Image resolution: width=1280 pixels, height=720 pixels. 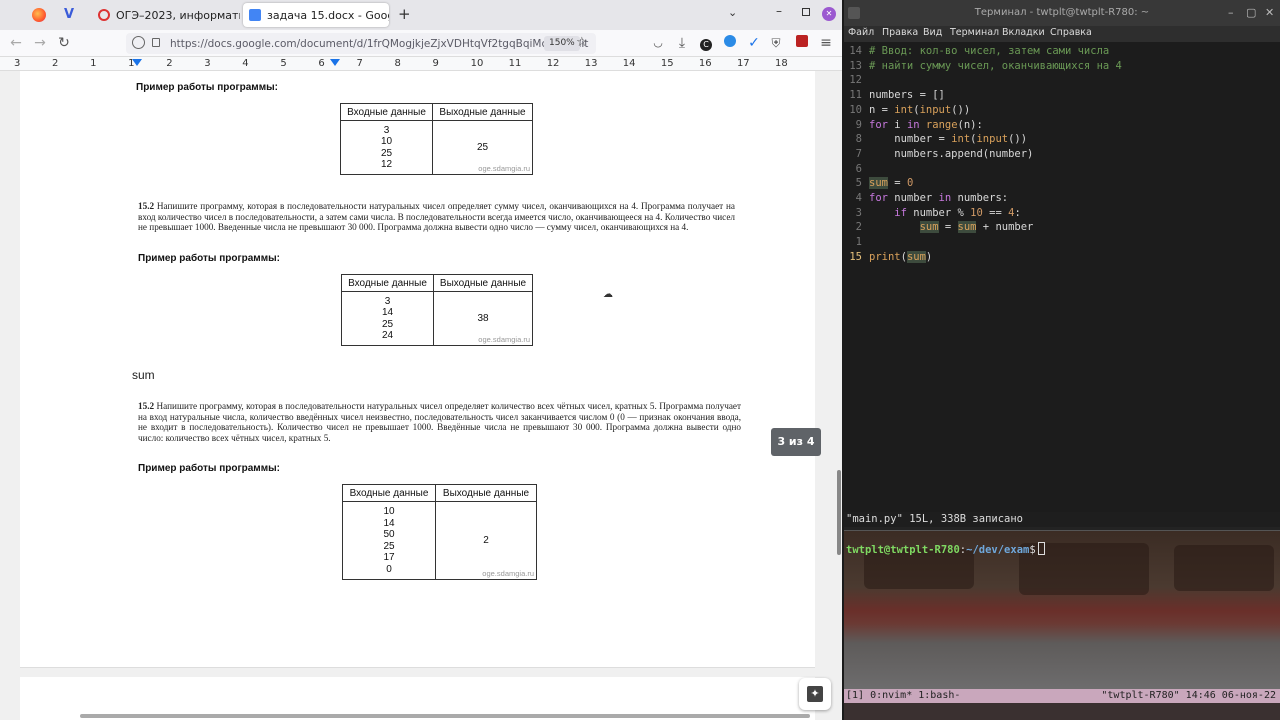 What do you see at coordinates (932, 32) in the screenshot?
I see `menu-view: Вид` at bounding box center [932, 32].